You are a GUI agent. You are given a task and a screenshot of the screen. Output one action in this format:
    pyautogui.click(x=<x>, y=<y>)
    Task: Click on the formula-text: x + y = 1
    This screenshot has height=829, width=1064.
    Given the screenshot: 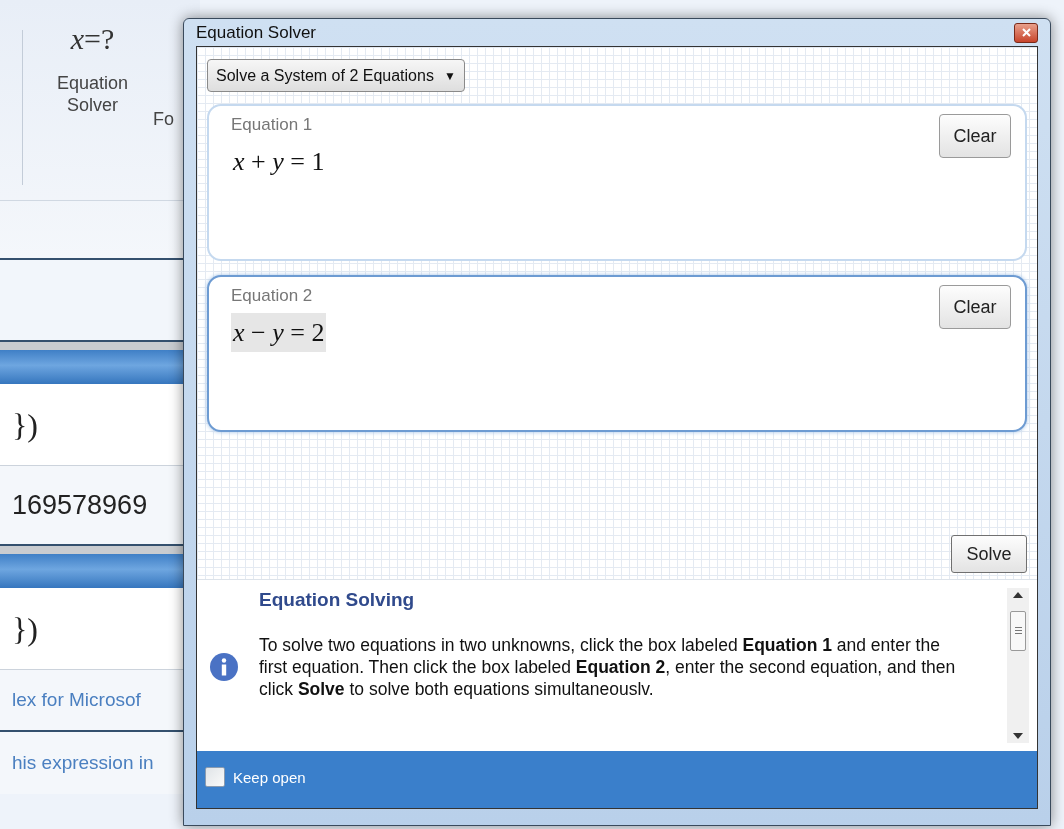 What is the action you would take?
    pyautogui.click(x=278, y=161)
    